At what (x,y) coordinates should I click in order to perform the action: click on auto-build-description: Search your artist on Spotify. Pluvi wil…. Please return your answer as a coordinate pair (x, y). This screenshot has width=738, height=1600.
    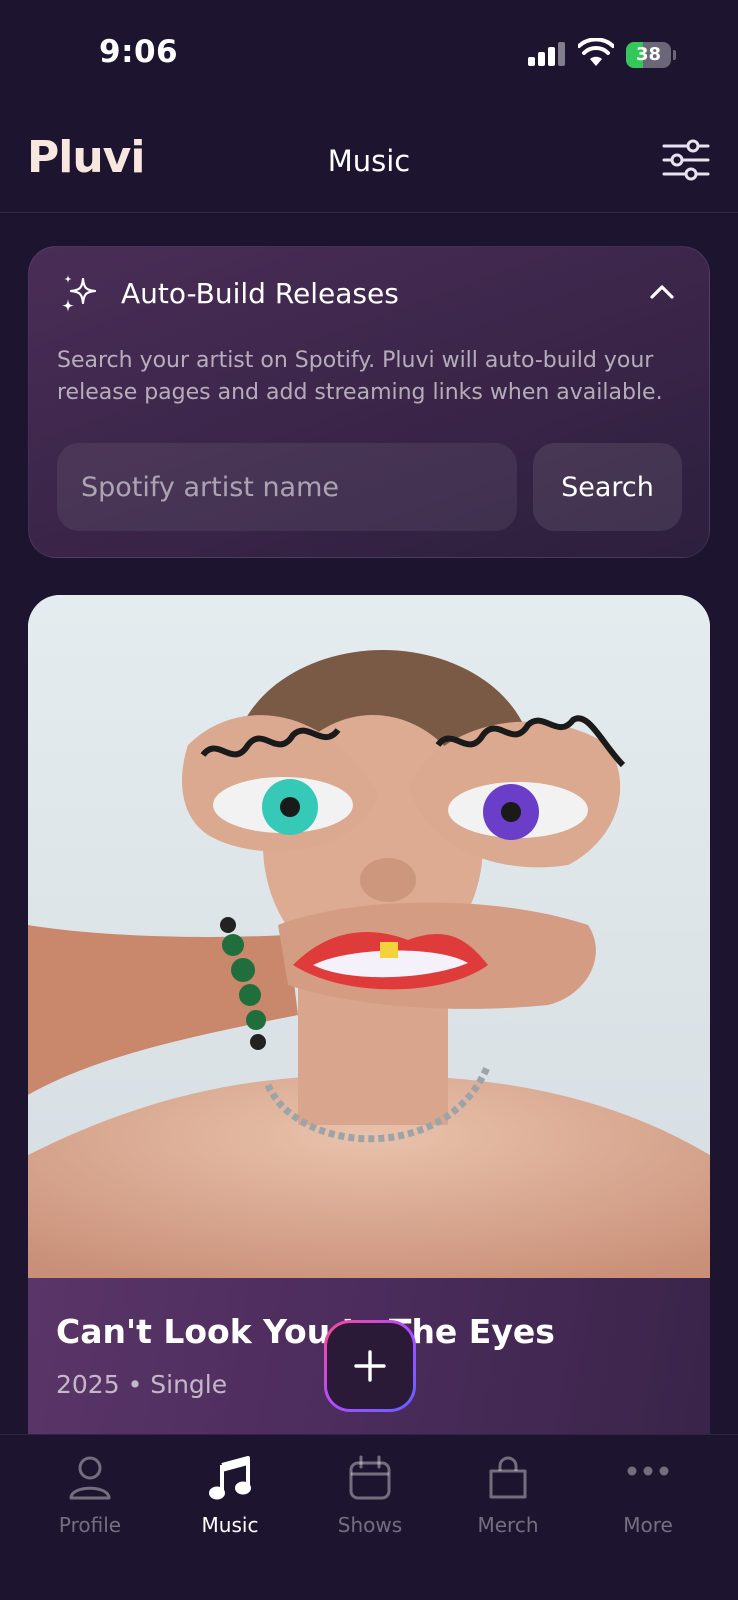
    Looking at the image, I should click on (360, 376).